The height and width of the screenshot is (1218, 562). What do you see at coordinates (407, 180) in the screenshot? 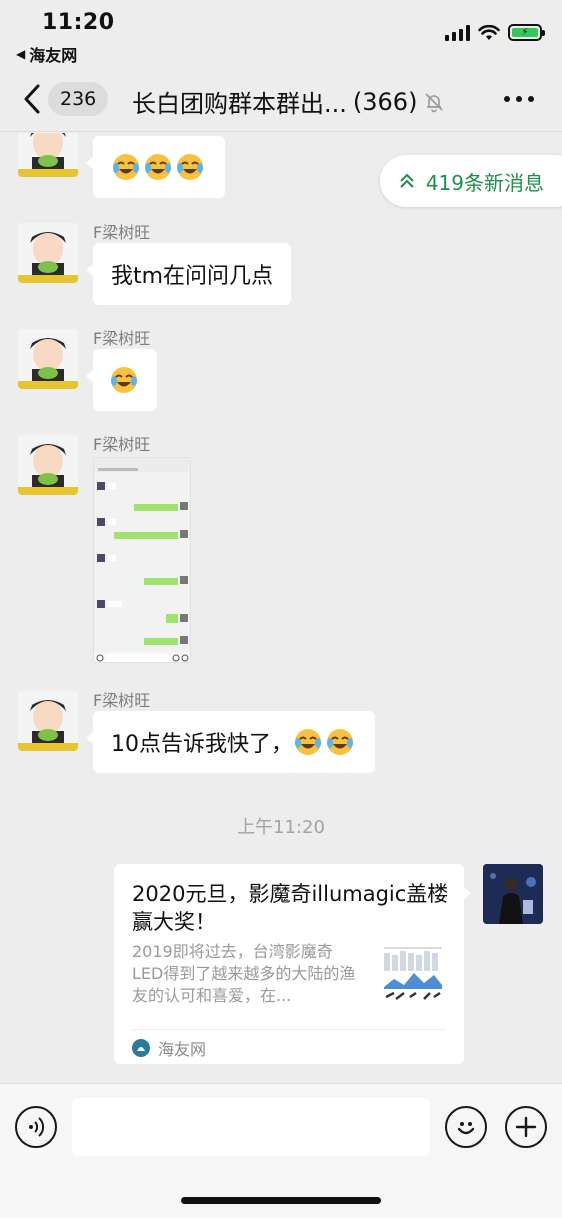
I see `double-chevron-up-icon` at bounding box center [407, 180].